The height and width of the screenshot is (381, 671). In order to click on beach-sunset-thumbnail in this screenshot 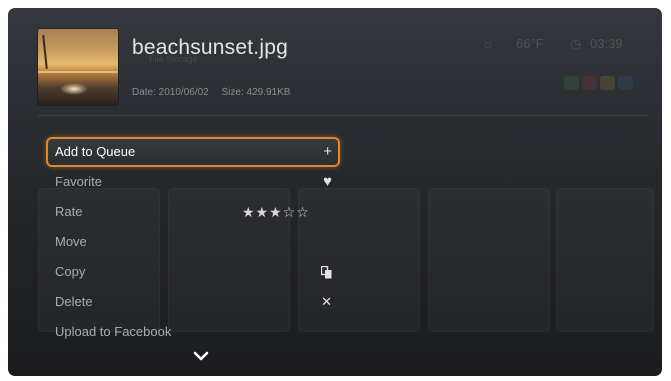, I will do `click(78, 67)`.